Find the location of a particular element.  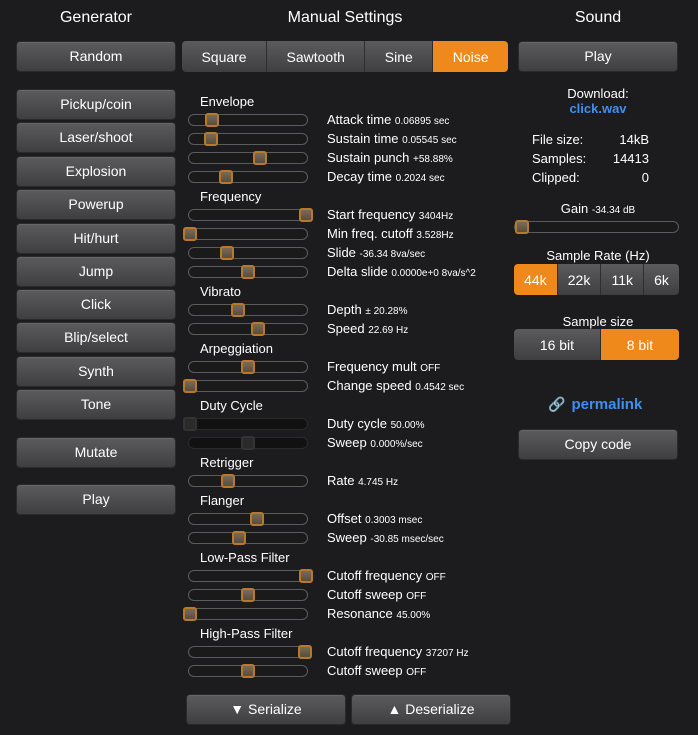

lp-res-label: Resonance 45.00% is located at coordinates (378, 613).